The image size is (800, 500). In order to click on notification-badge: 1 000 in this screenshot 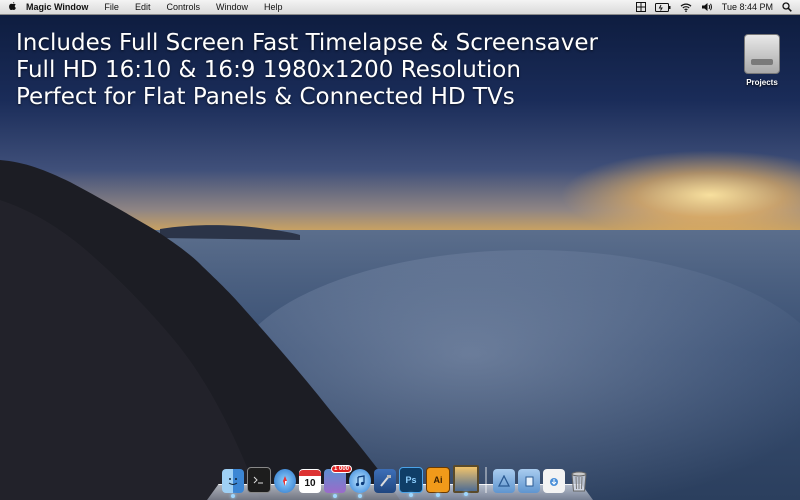, I will do `click(341, 469)`.